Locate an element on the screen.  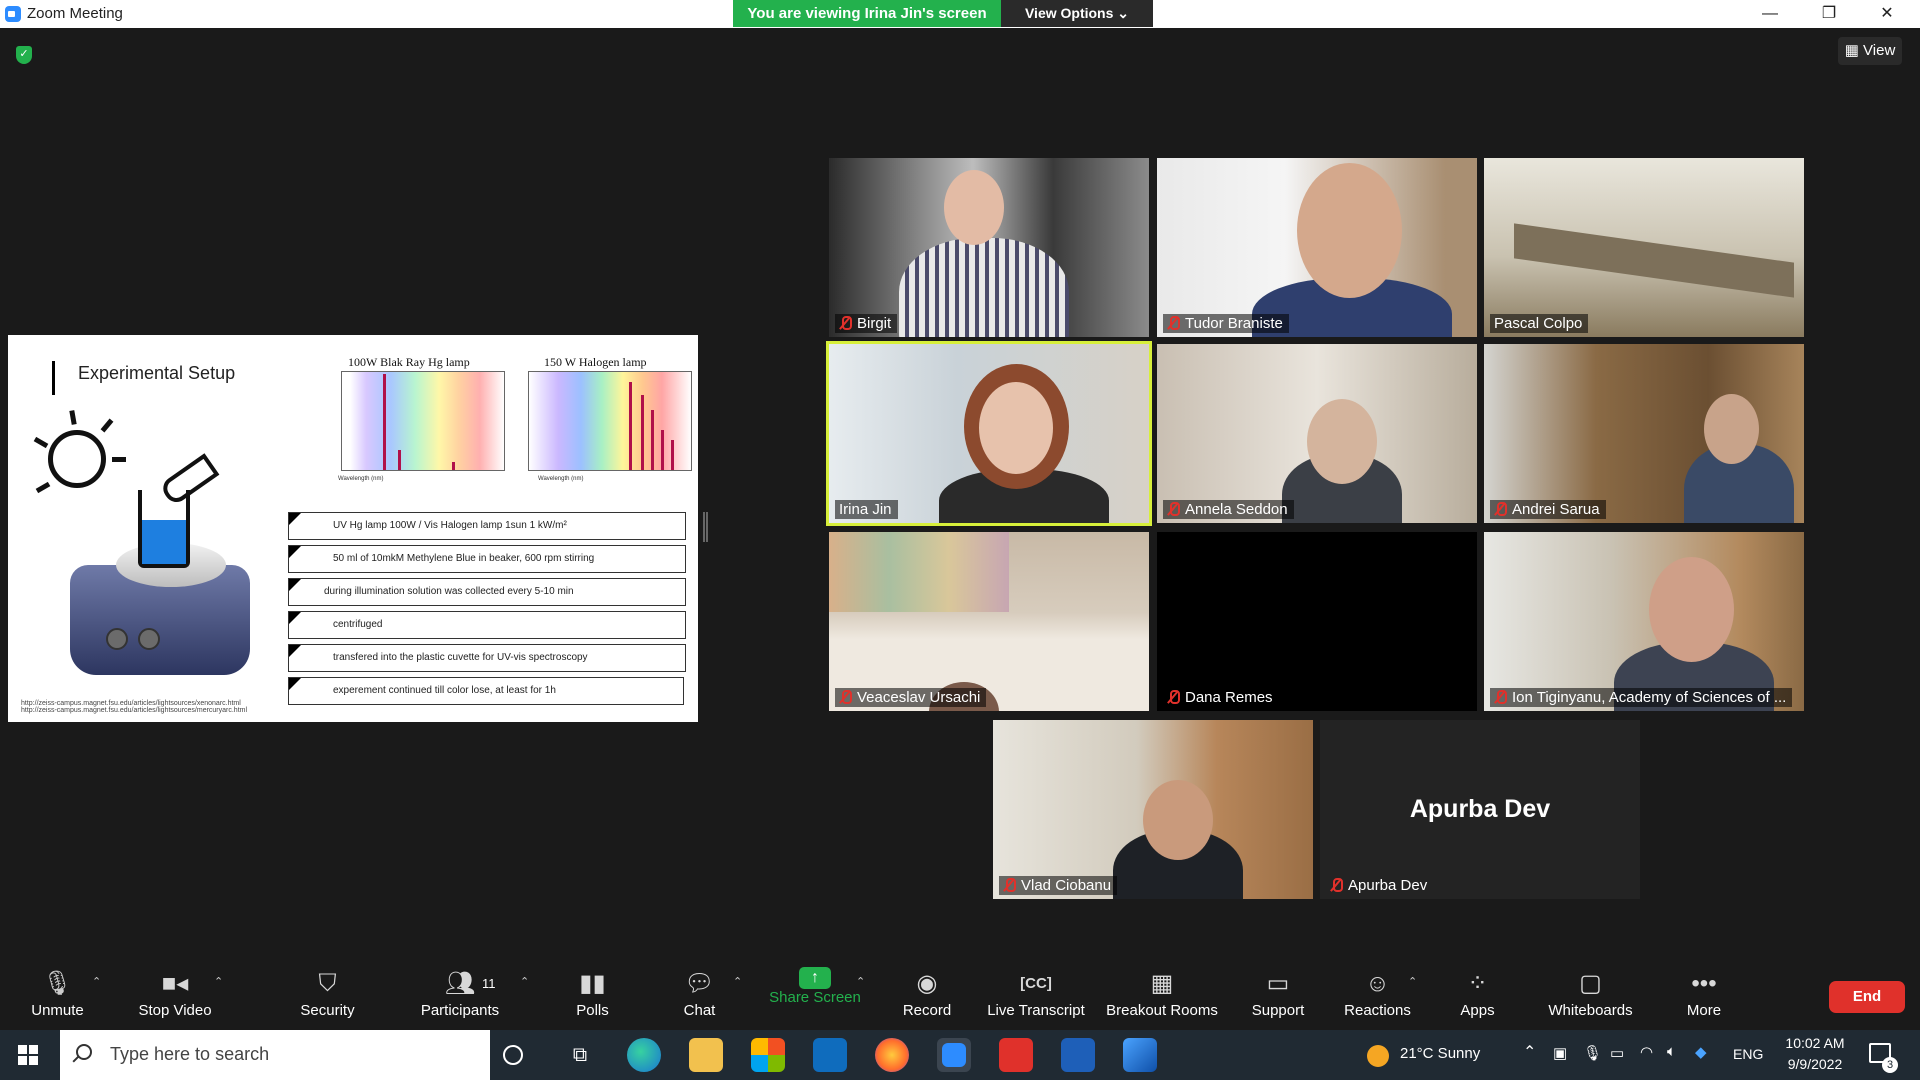
participant-tile: Dana Remes is located at coordinates (1317, 621).